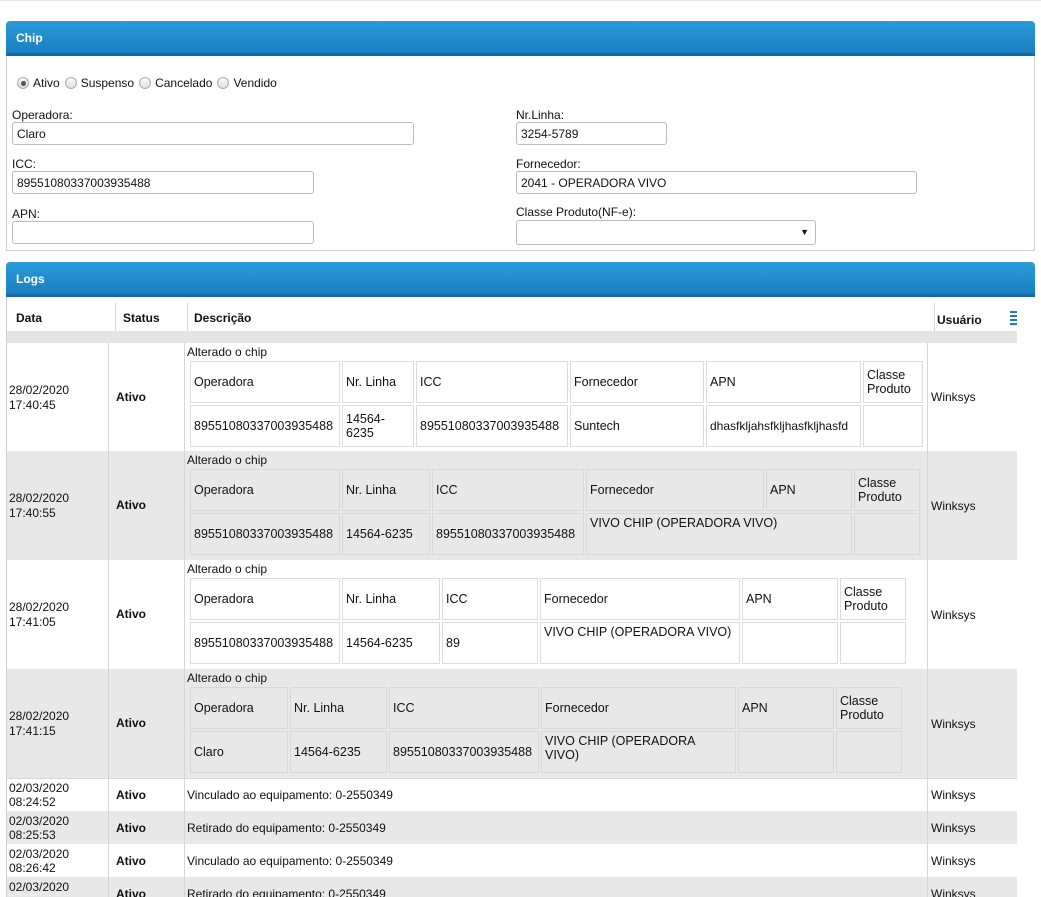 This screenshot has height=897, width=1041. What do you see at coordinates (959, 320) in the screenshot?
I see `col-usuario: Usuário` at bounding box center [959, 320].